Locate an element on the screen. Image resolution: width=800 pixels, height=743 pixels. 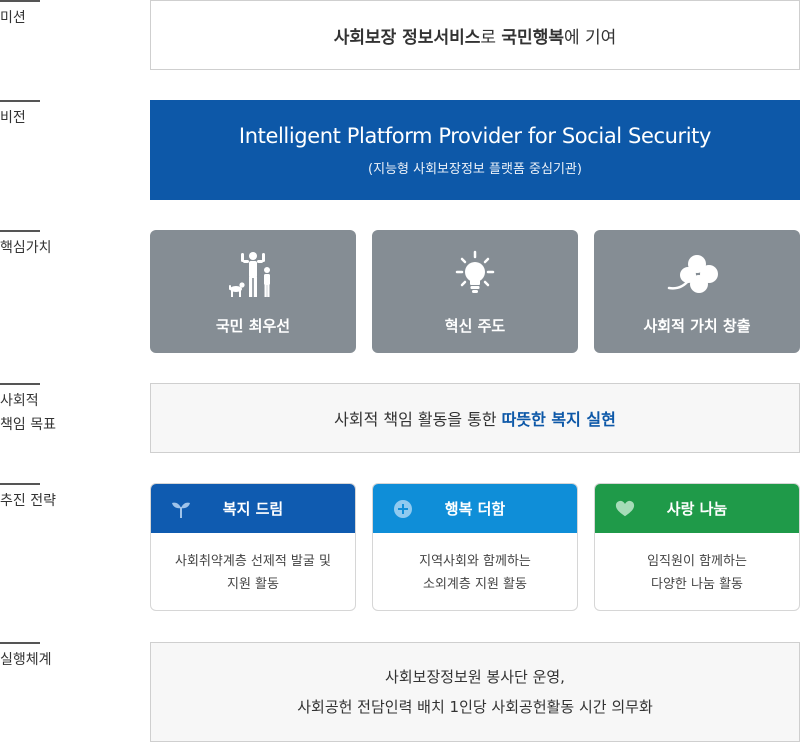
strategy-header: 행복 더함 is located at coordinates (475, 508).